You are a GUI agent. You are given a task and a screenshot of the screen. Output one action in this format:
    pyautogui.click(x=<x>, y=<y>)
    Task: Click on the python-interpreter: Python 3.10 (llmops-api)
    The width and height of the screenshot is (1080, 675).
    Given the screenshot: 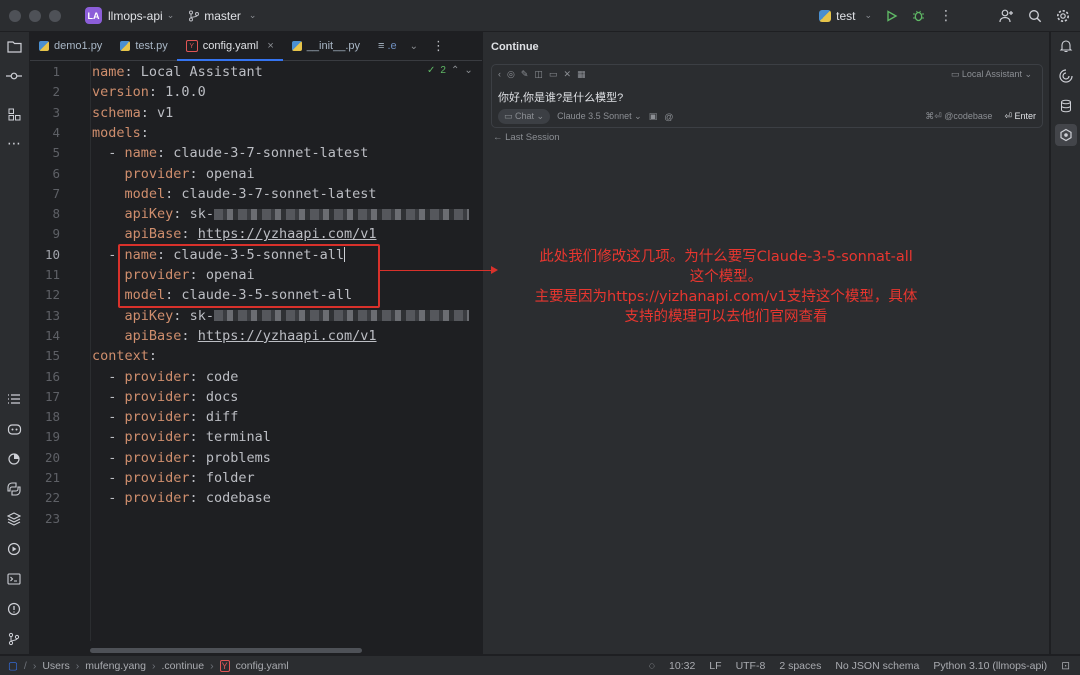 What is the action you would take?
    pyautogui.click(x=990, y=666)
    